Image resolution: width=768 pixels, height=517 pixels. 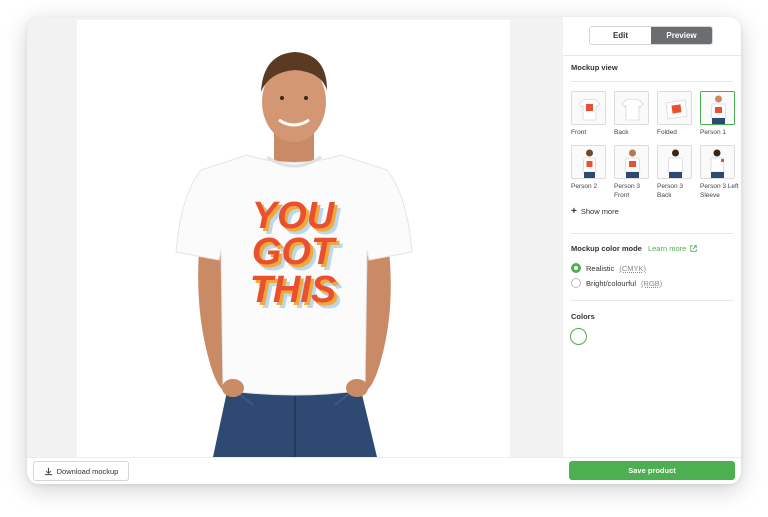 I want to click on edit-preview-toggle: Edit Preview, so click(x=651, y=35).